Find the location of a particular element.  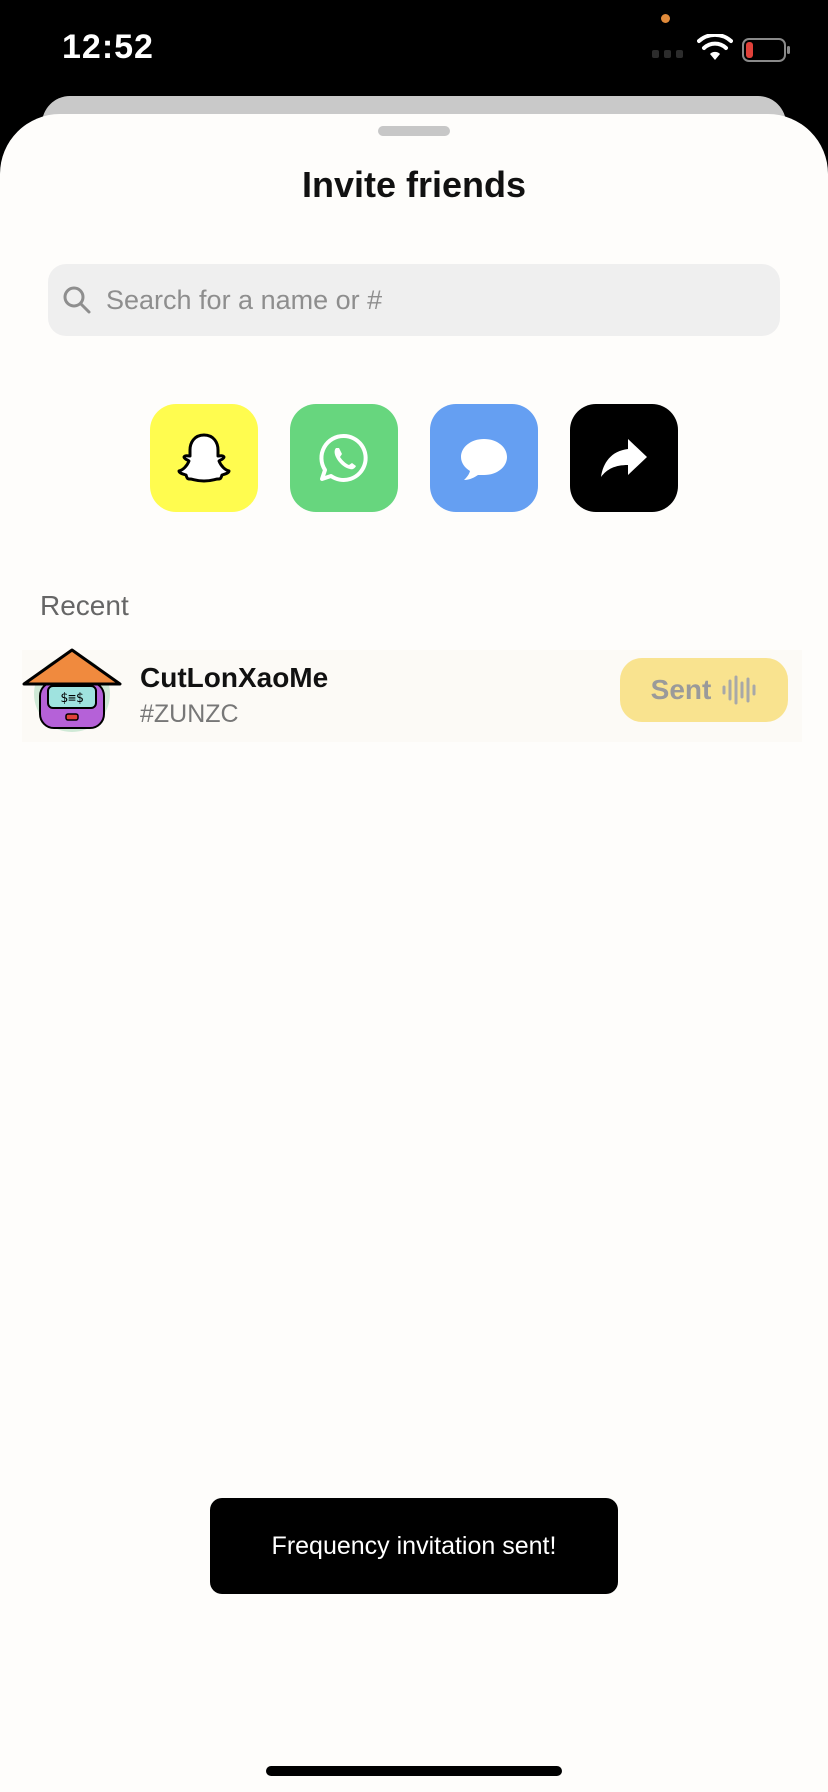

waveform-icon is located at coordinates (739, 690).